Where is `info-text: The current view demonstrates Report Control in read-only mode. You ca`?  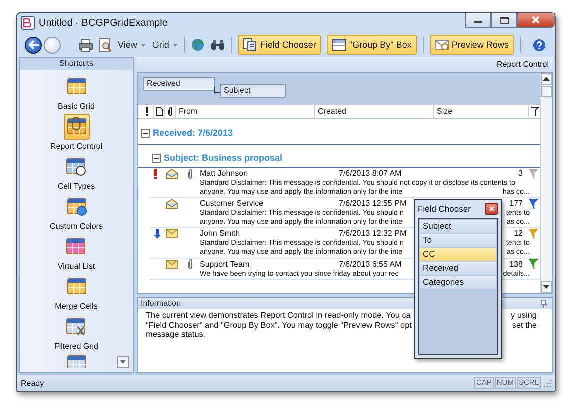 info-text: The current view demonstrates Report Control in read-only mode. You ca is located at coordinates (278, 315).